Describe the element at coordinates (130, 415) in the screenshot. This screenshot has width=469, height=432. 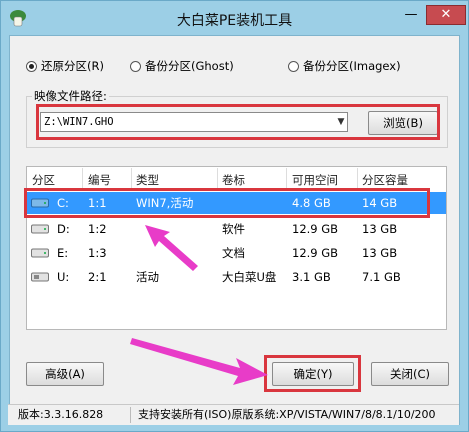
I see `status-separator` at that location.